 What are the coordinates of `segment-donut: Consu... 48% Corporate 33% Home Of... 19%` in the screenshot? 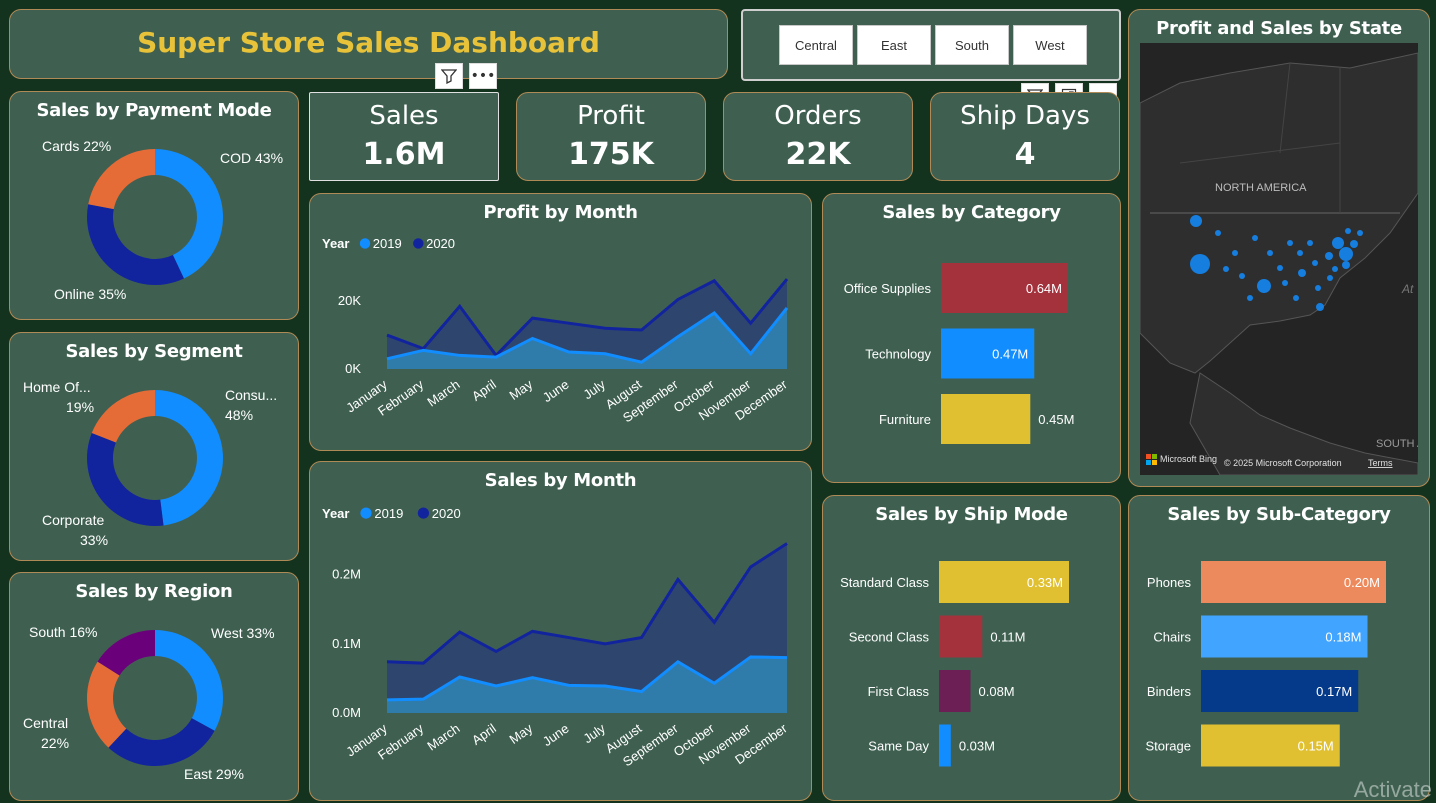 It's located at (150, 463).